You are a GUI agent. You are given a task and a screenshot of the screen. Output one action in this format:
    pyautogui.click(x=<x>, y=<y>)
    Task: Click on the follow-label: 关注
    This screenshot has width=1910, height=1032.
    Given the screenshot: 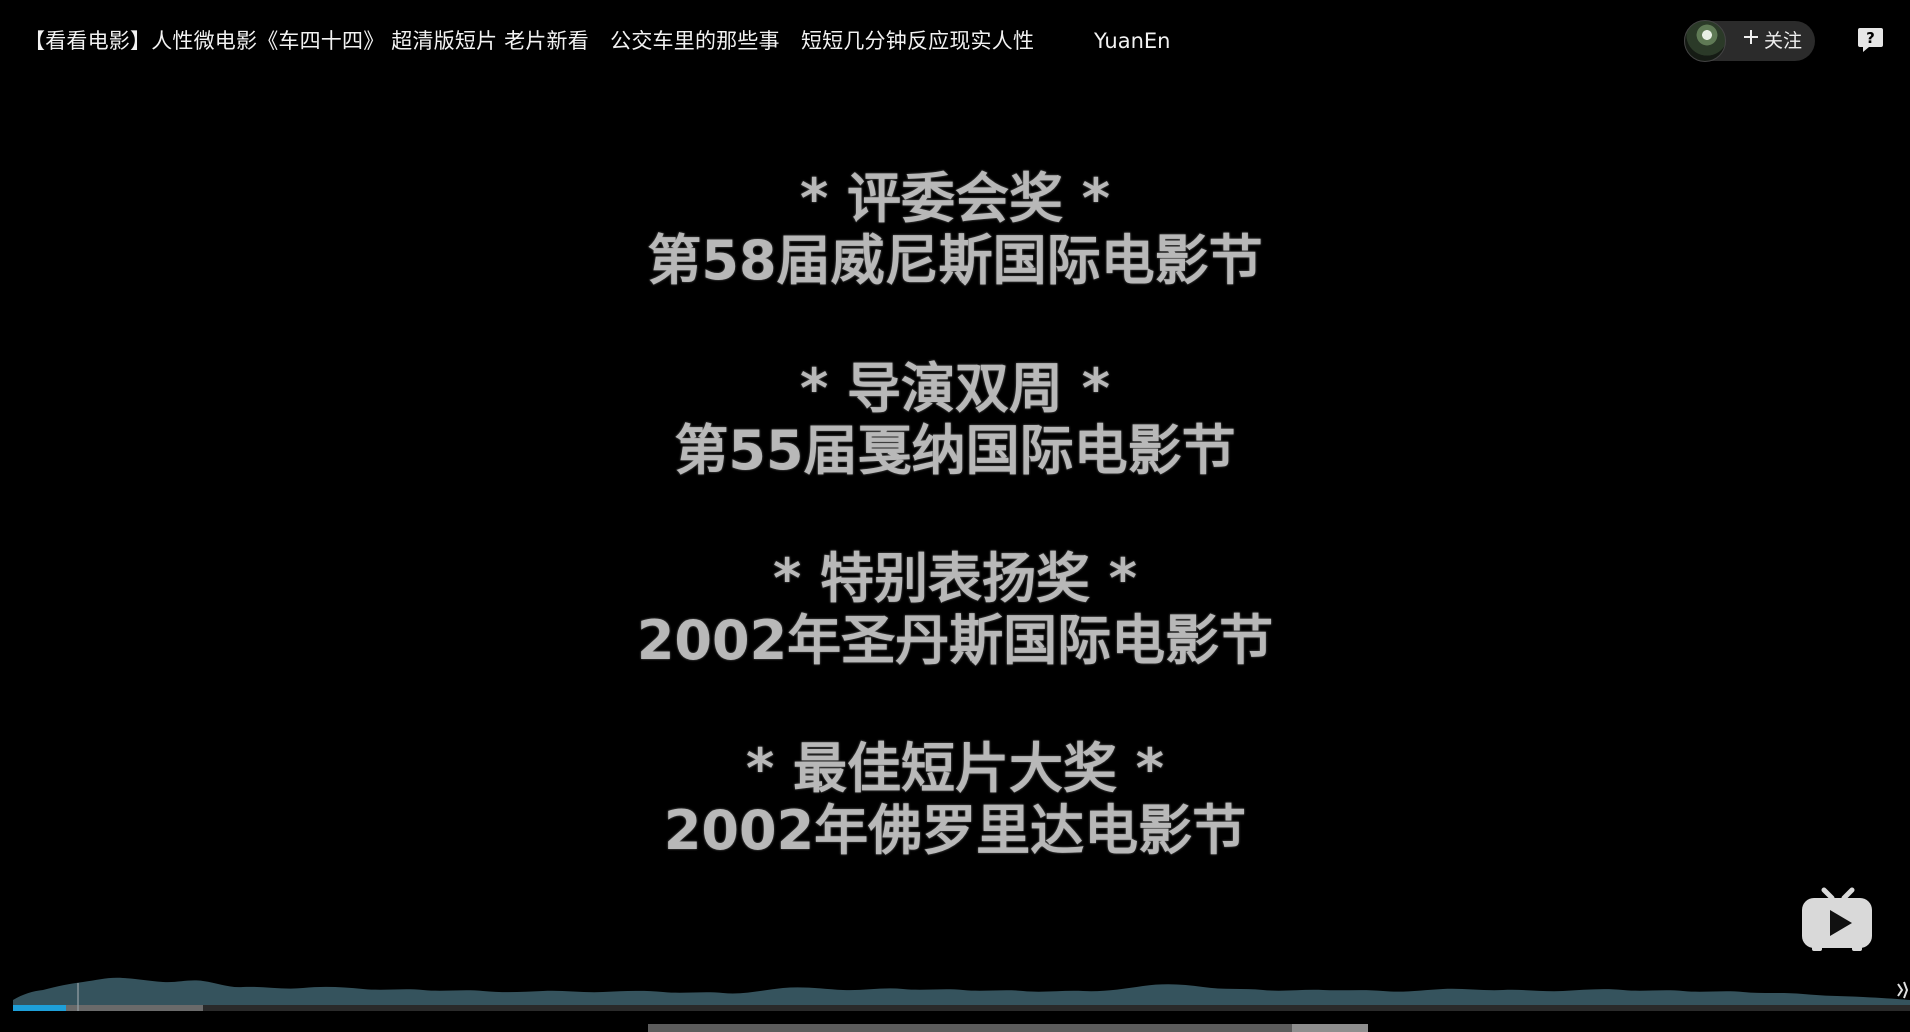 What is the action you would take?
    pyautogui.click(x=1783, y=41)
    